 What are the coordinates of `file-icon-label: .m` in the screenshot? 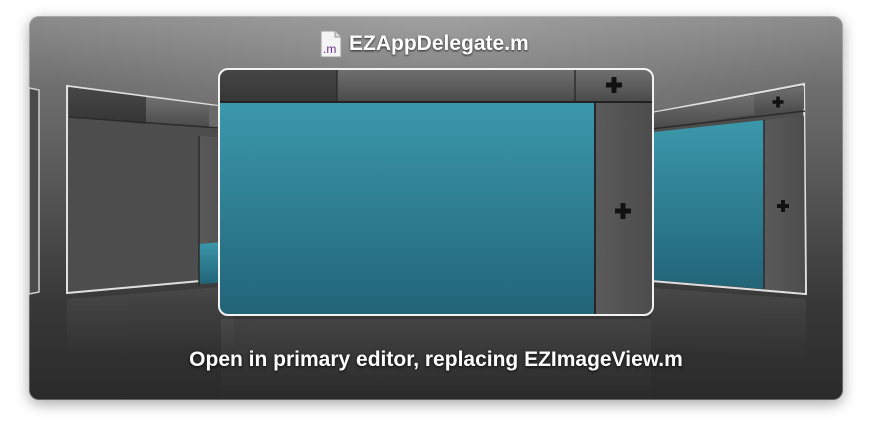 It's located at (329, 49).